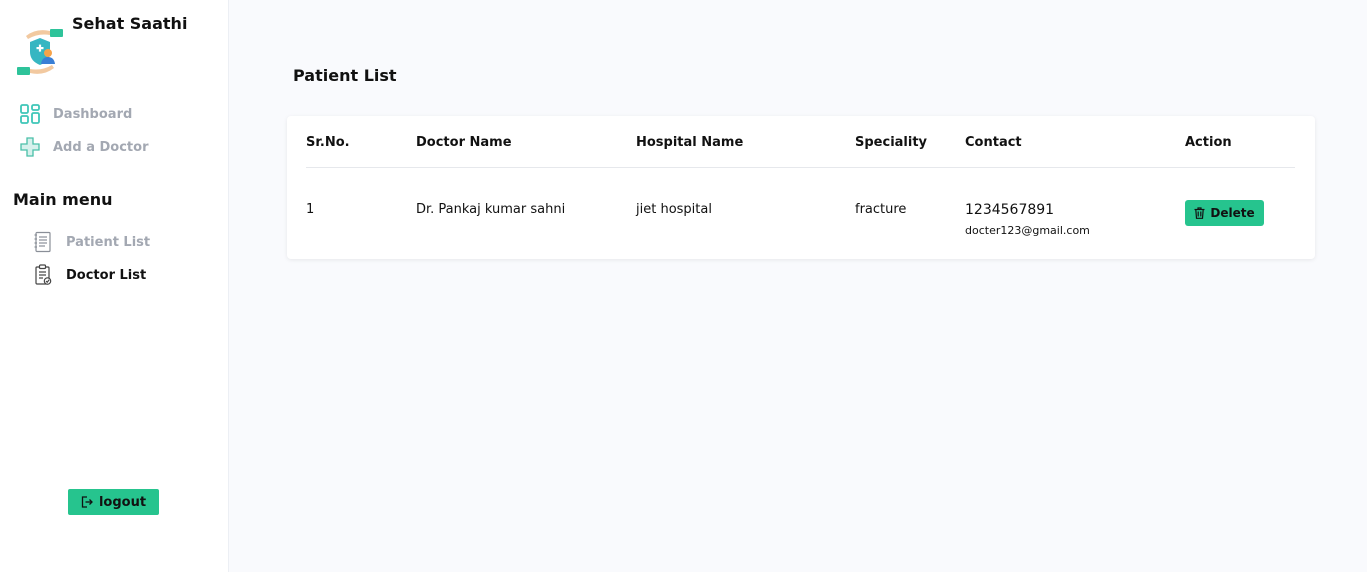  Describe the element at coordinates (1232, 213) in the screenshot. I see `delete-label: Delete` at that location.